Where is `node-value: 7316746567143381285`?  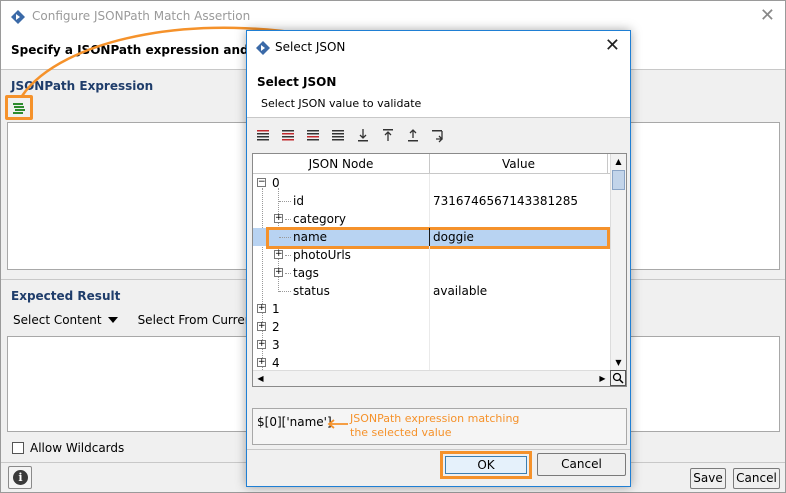 node-value: 7316746567143381285 is located at coordinates (506, 201).